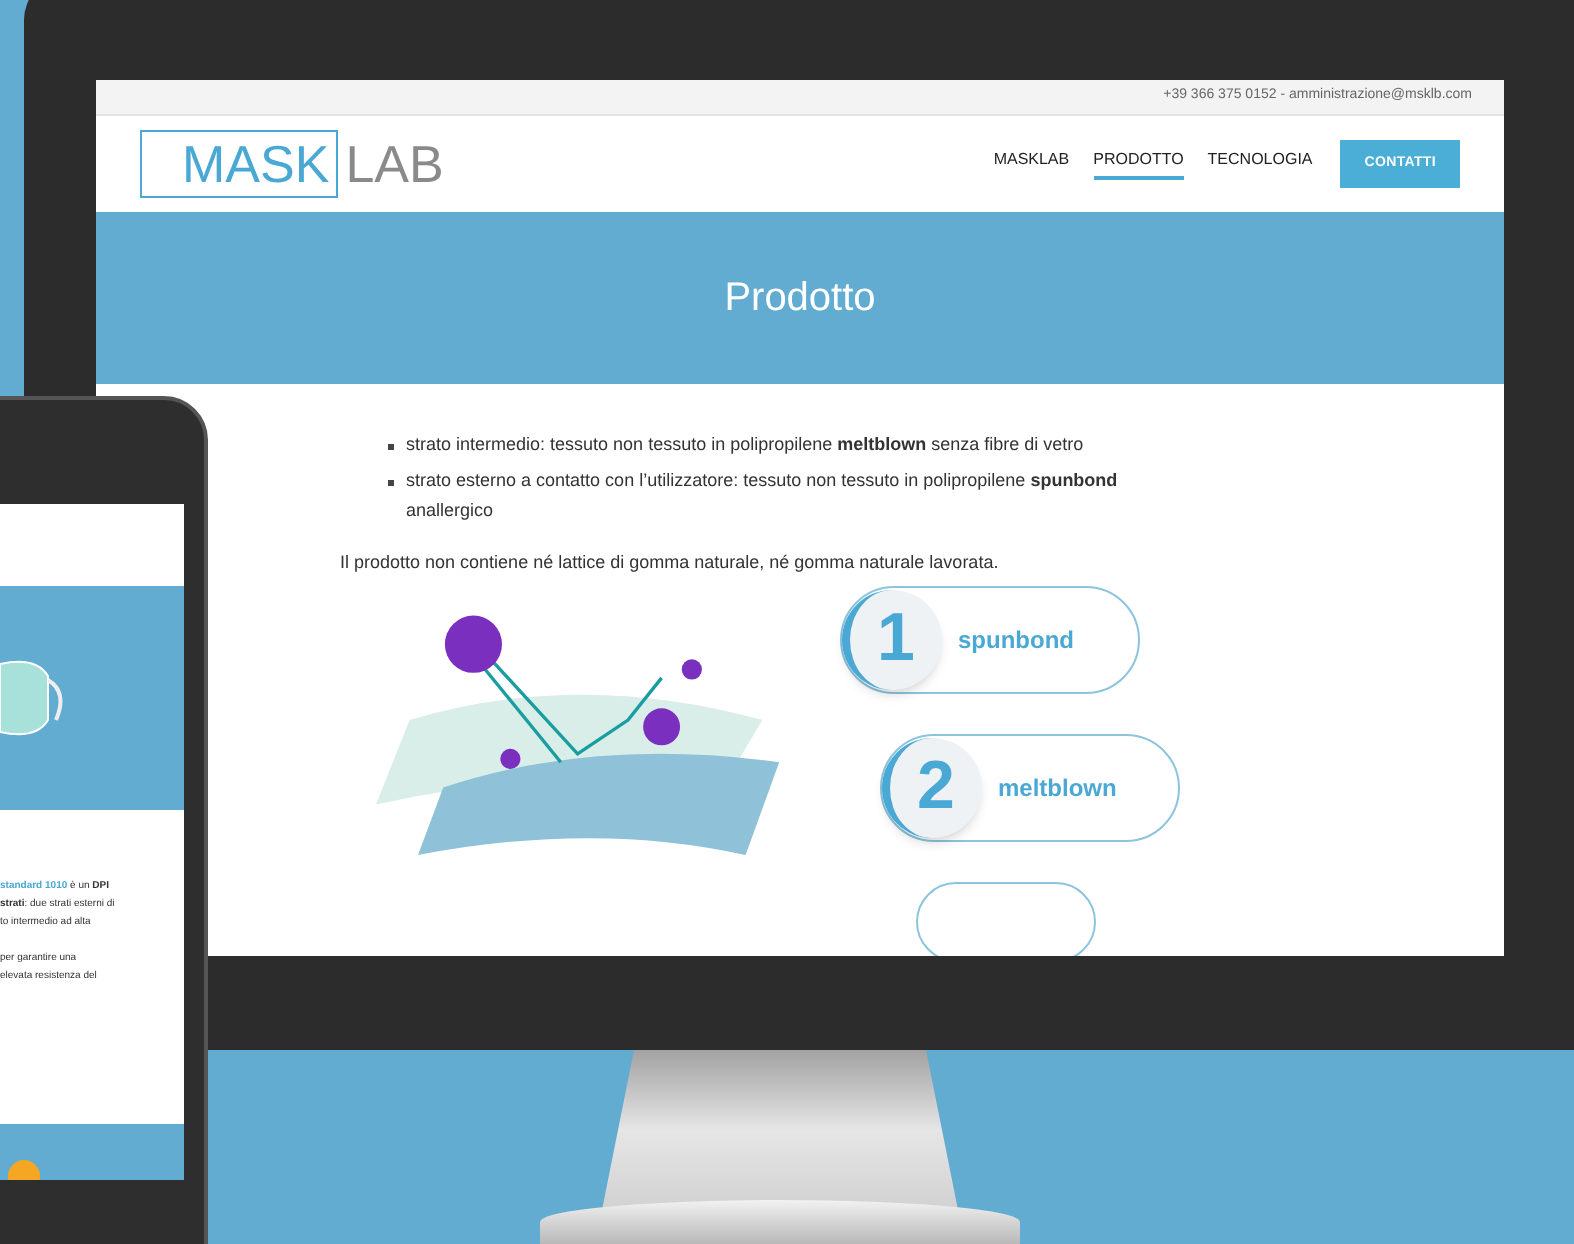 The width and height of the screenshot is (1574, 1244). Describe the element at coordinates (745, 445) in the screenshot. I see `bullet-text: strato intermedio: tessuto non tessuto in polipropilene meltblown senza fibre di vetro` at that location.